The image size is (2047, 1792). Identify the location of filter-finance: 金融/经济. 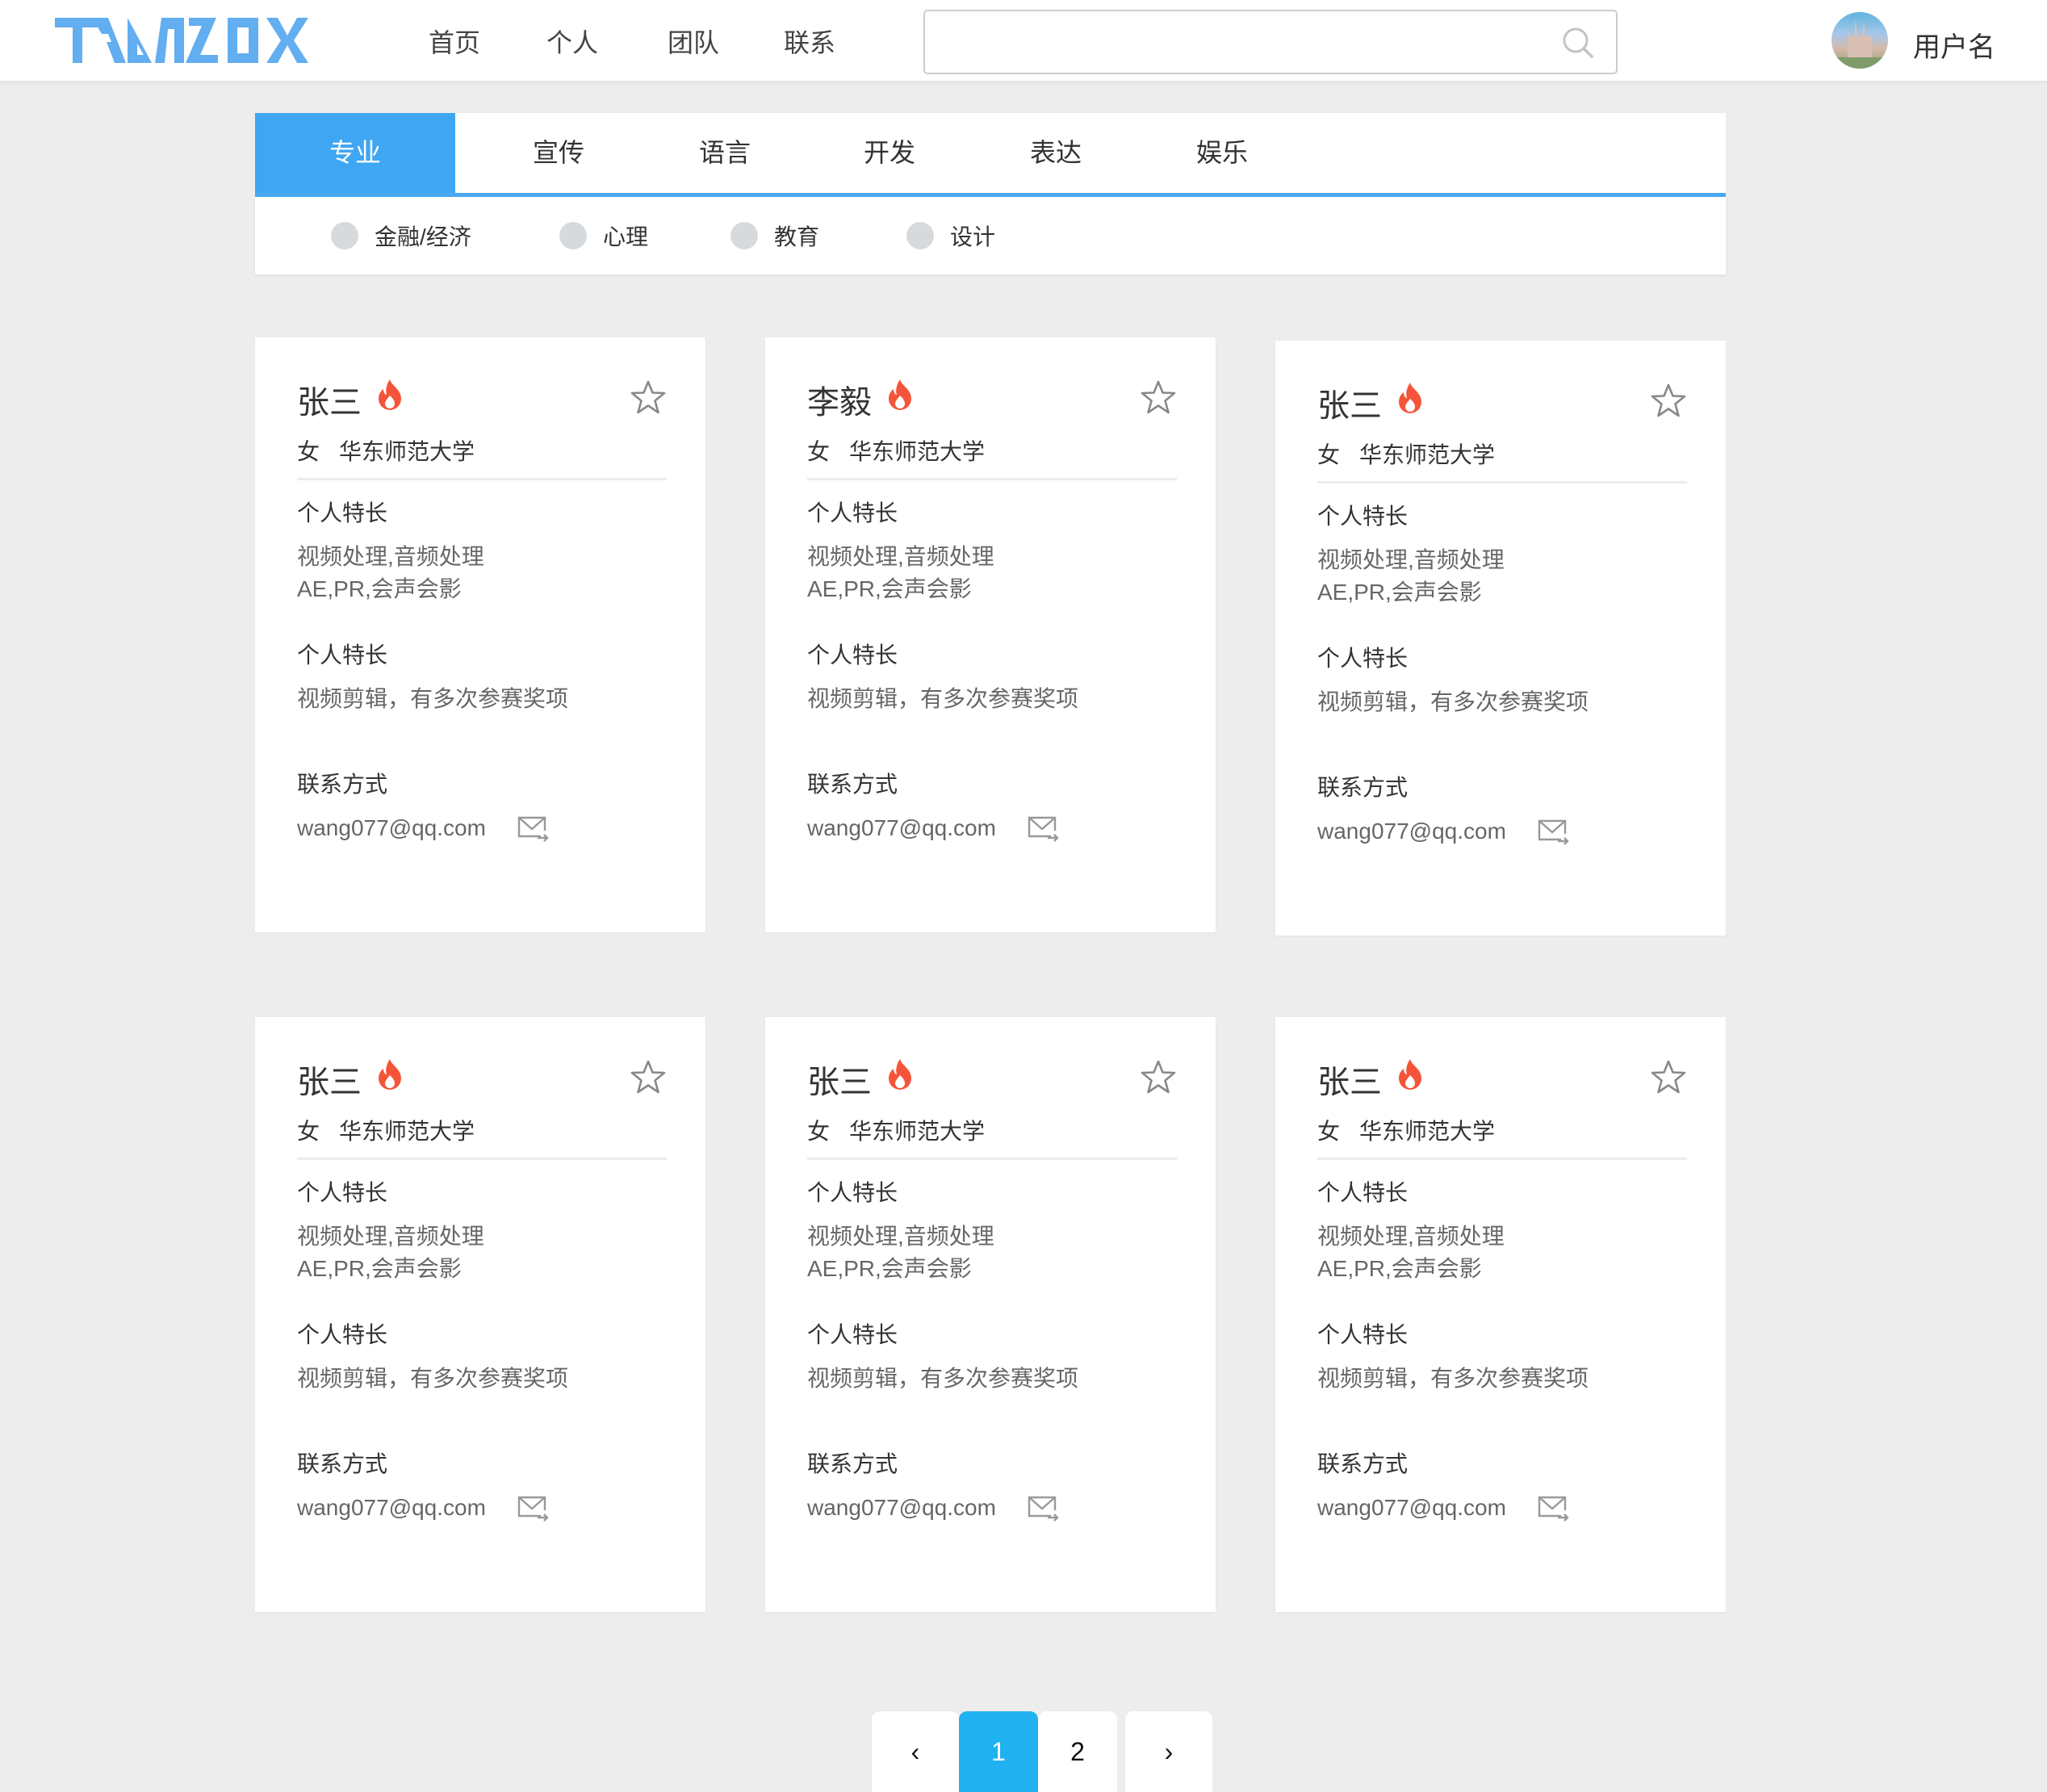
(401, 236).